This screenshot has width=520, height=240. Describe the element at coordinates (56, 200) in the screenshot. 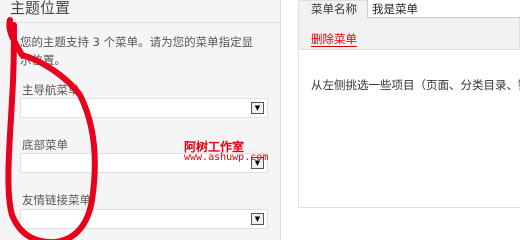

I see `location-label-friend-links: 友情链接菜单` at that location.